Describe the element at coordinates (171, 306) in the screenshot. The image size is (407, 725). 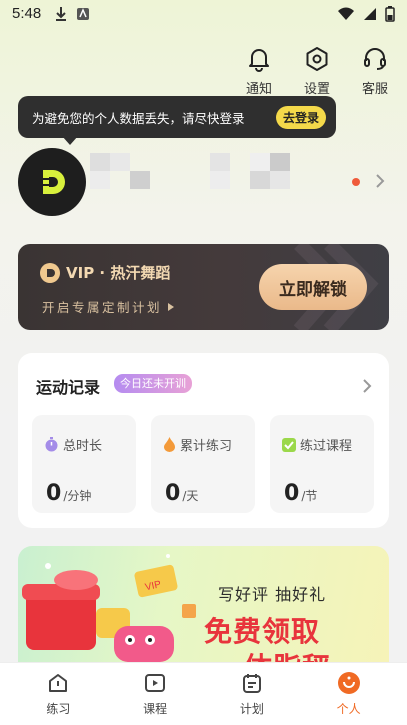
I see `play-triangle-icon` at that location.